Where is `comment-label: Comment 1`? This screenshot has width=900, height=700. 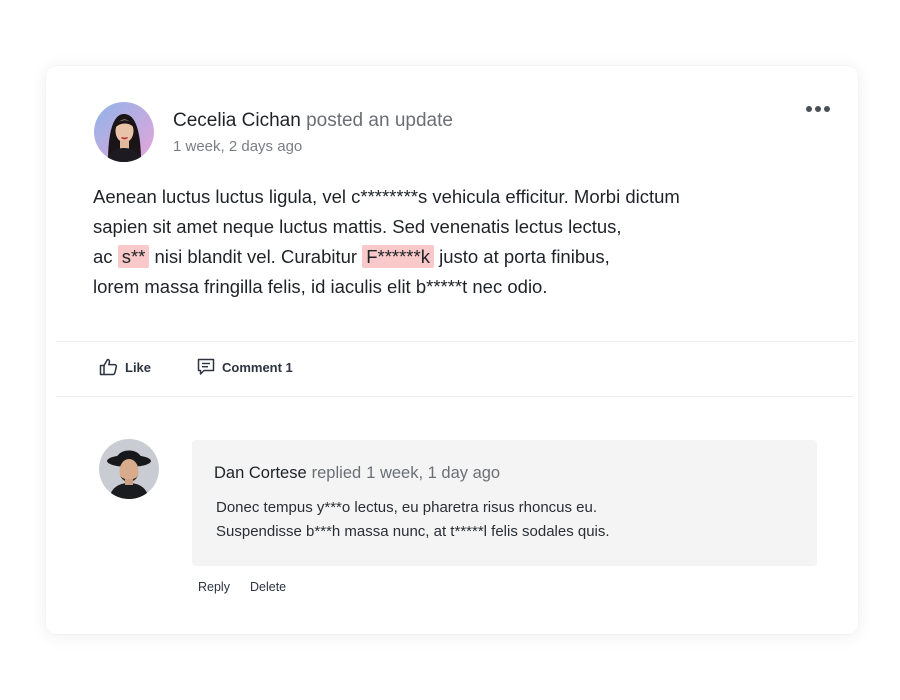
comment-label: Comment 1 is located at coordinates (257, 367).